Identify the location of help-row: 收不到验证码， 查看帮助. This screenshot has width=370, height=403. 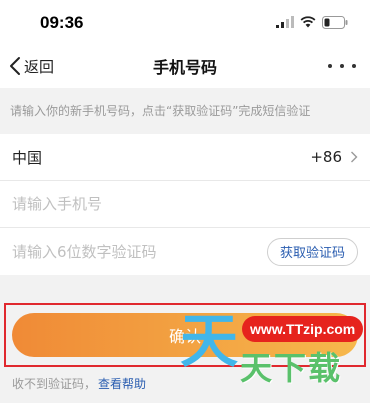
(79, 383).